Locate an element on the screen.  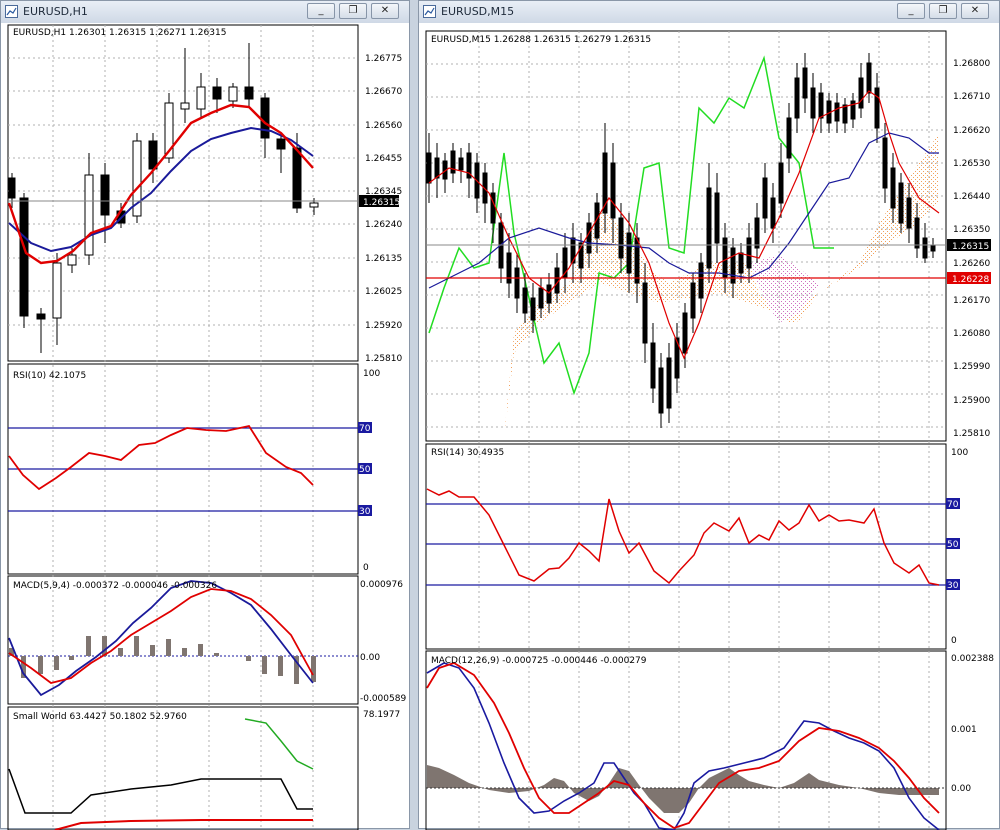
smallworld-green-line is located at coordinates (279, 744).